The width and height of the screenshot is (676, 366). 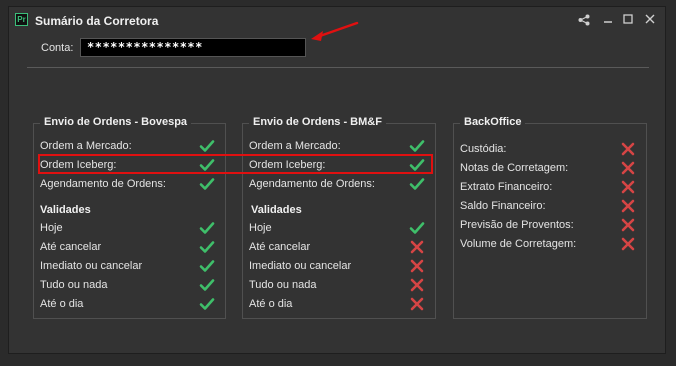 What do you see at coordinates (517, 225) in the screenshot?
I see `item-label: Previsão de Proventos:` at bounding box center [517, 225].